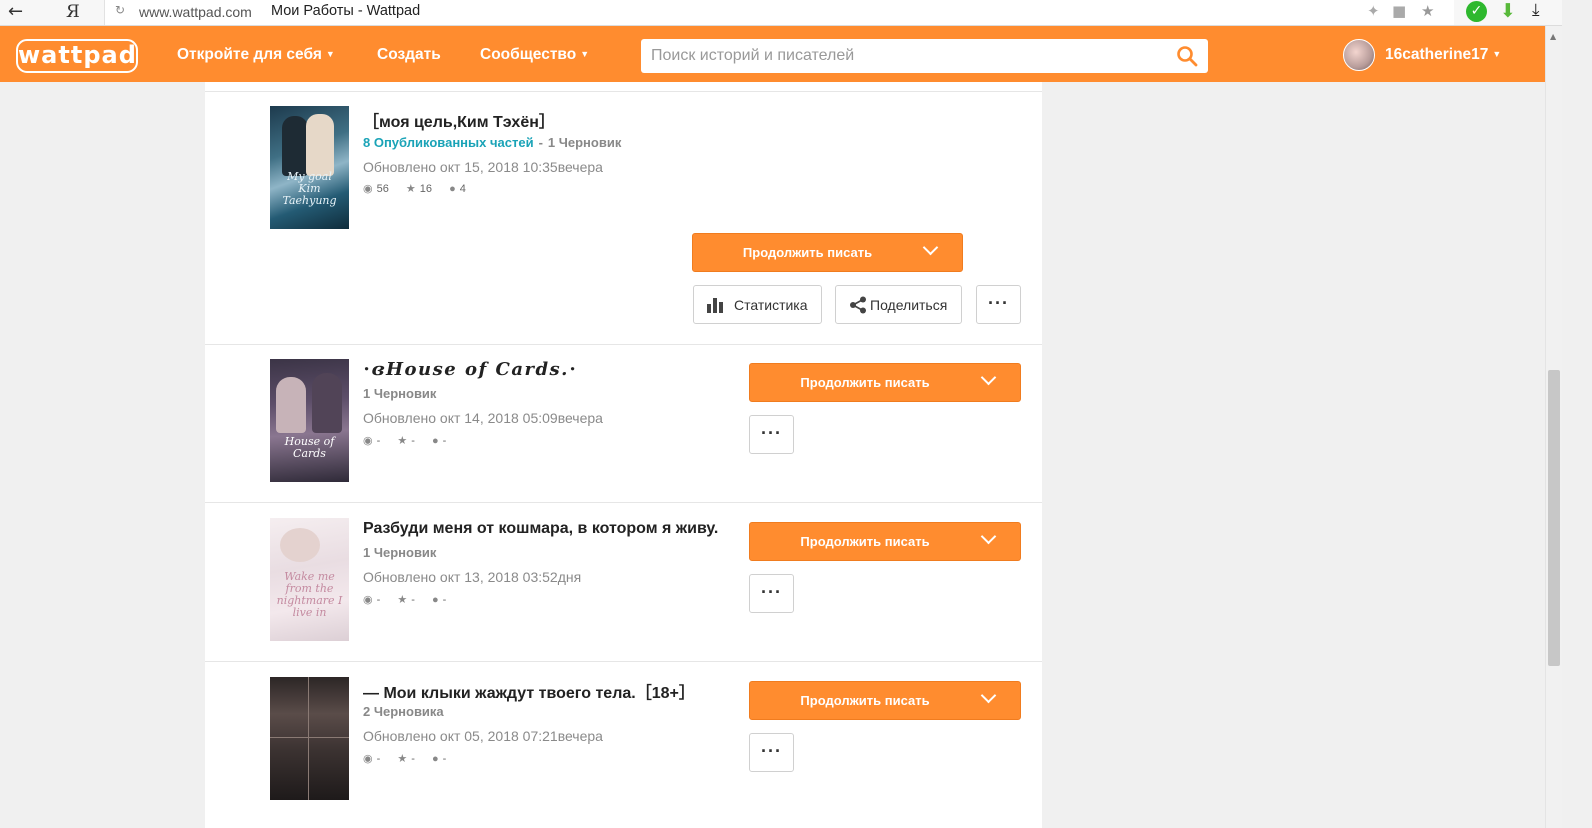  Describe the element at coordinates (901, 56) in the screenshot. I see `search-input` at that location.